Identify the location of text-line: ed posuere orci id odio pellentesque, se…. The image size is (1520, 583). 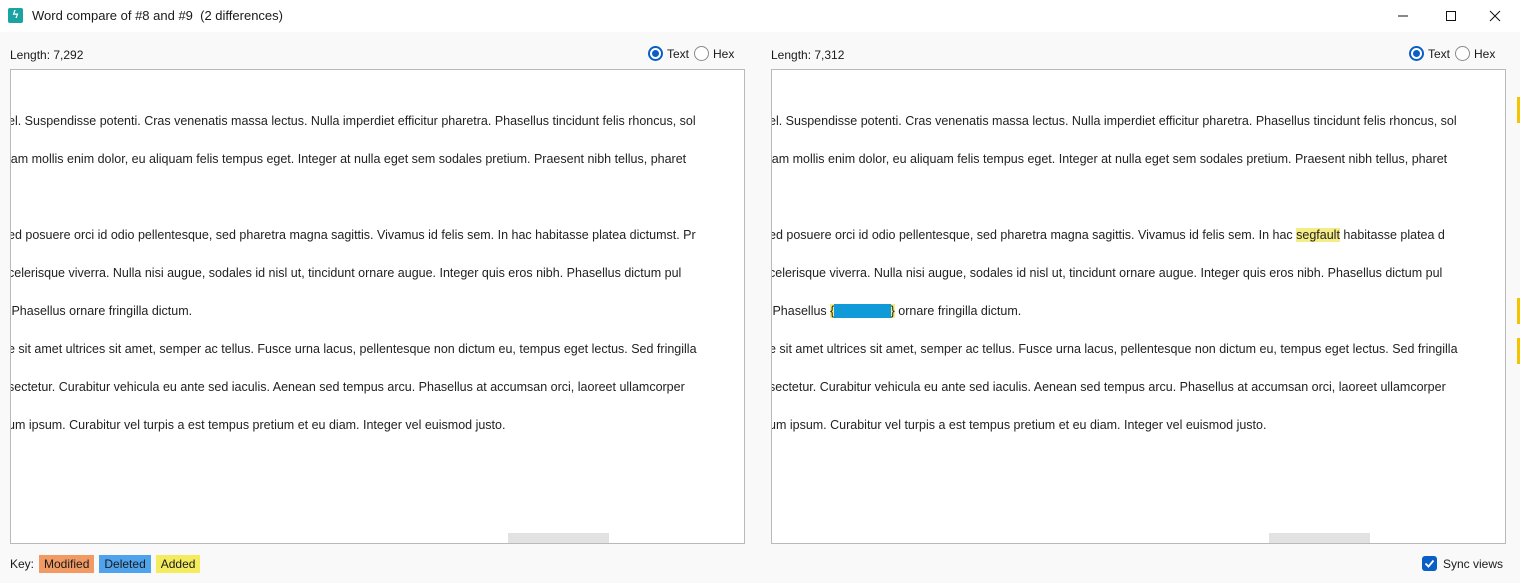
(353, 235).